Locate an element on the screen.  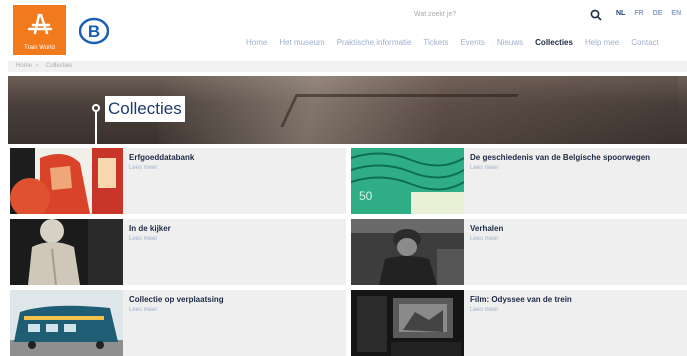
collection-card-in-de-kijker: In de kijker Lees meer is located at coordinates (178, 252).